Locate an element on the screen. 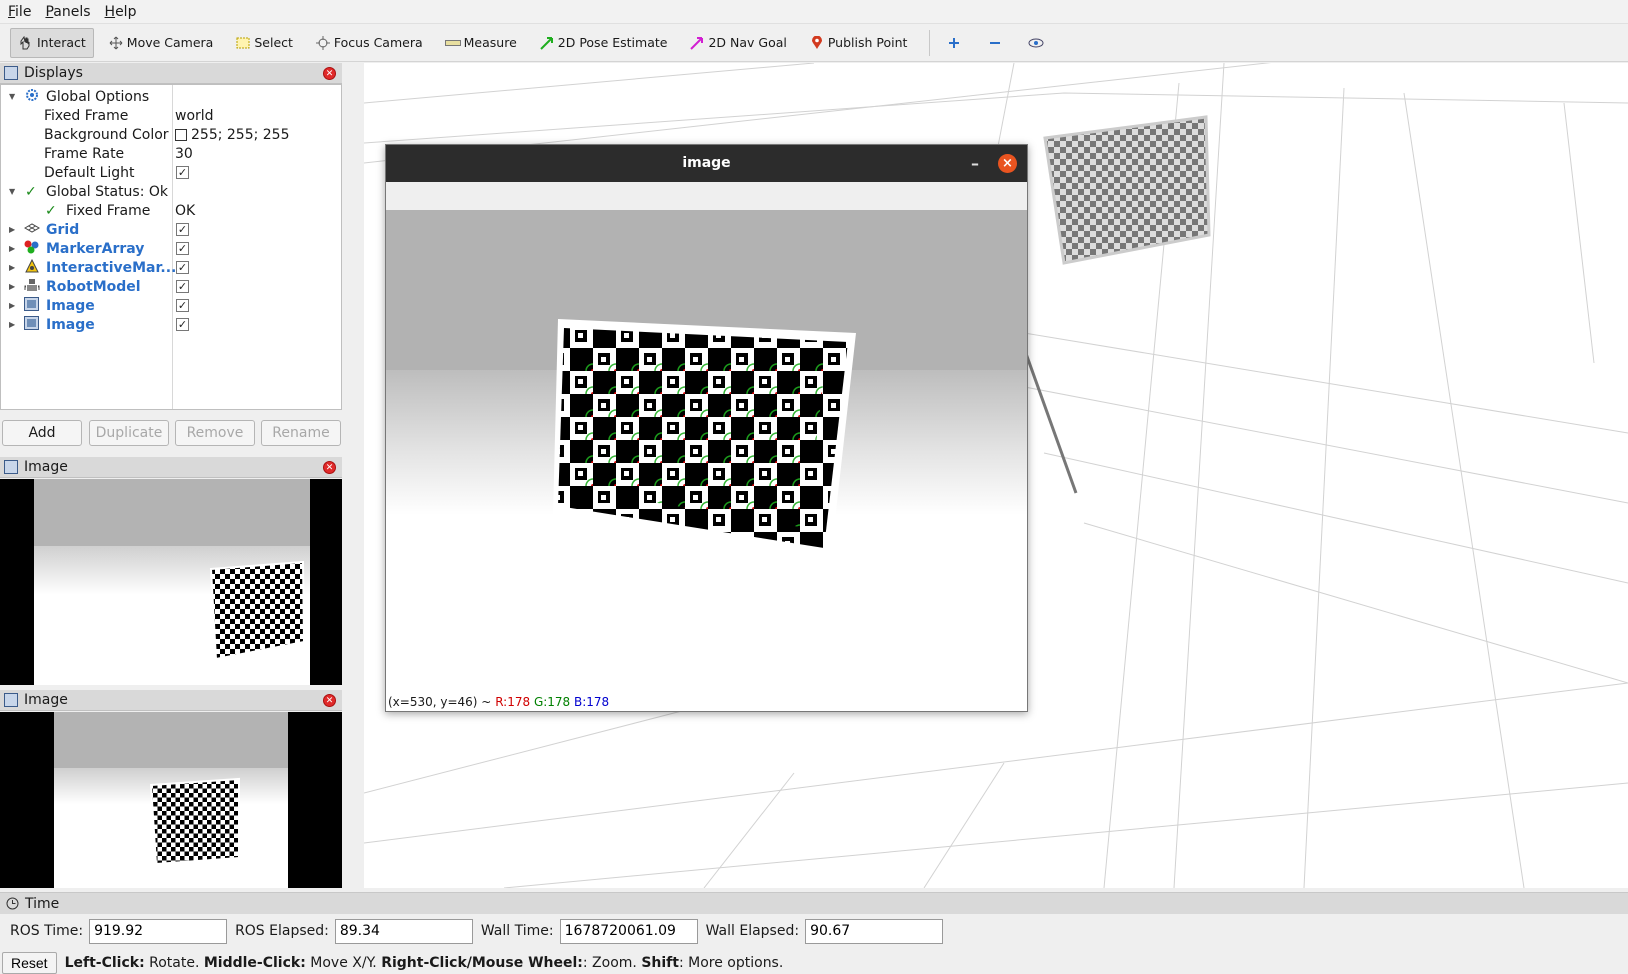  move-camera-tool-button: Move Camera is located at coordinates (161, 43).